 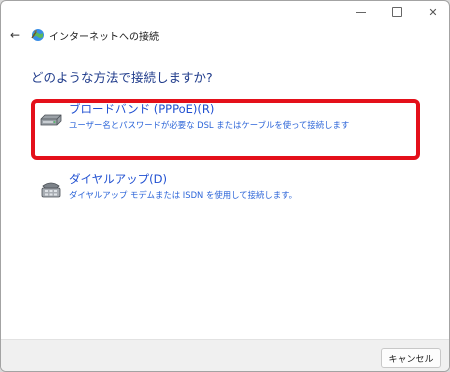 What do you see at coordinates (411, 358) in the screenshot?
I see `cancel-button: キャンセル` at bounding box center [411, 358].